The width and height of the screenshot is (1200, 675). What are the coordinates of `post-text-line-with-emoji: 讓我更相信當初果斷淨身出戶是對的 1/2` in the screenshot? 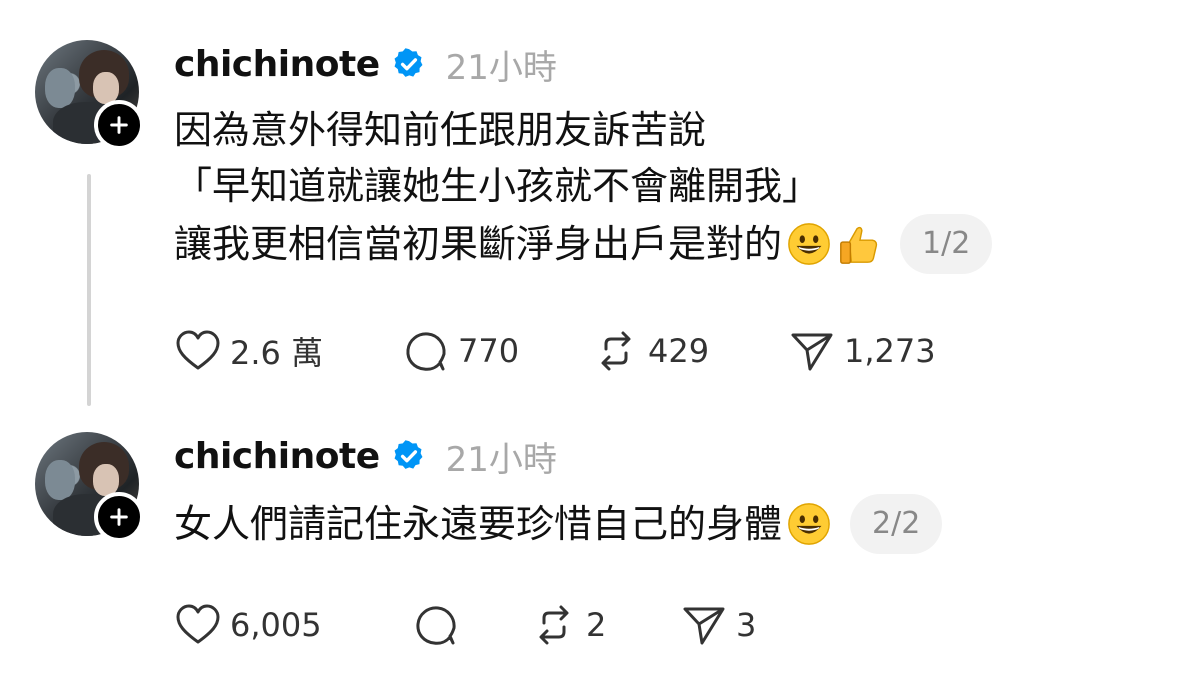 It's located at (583, 244).